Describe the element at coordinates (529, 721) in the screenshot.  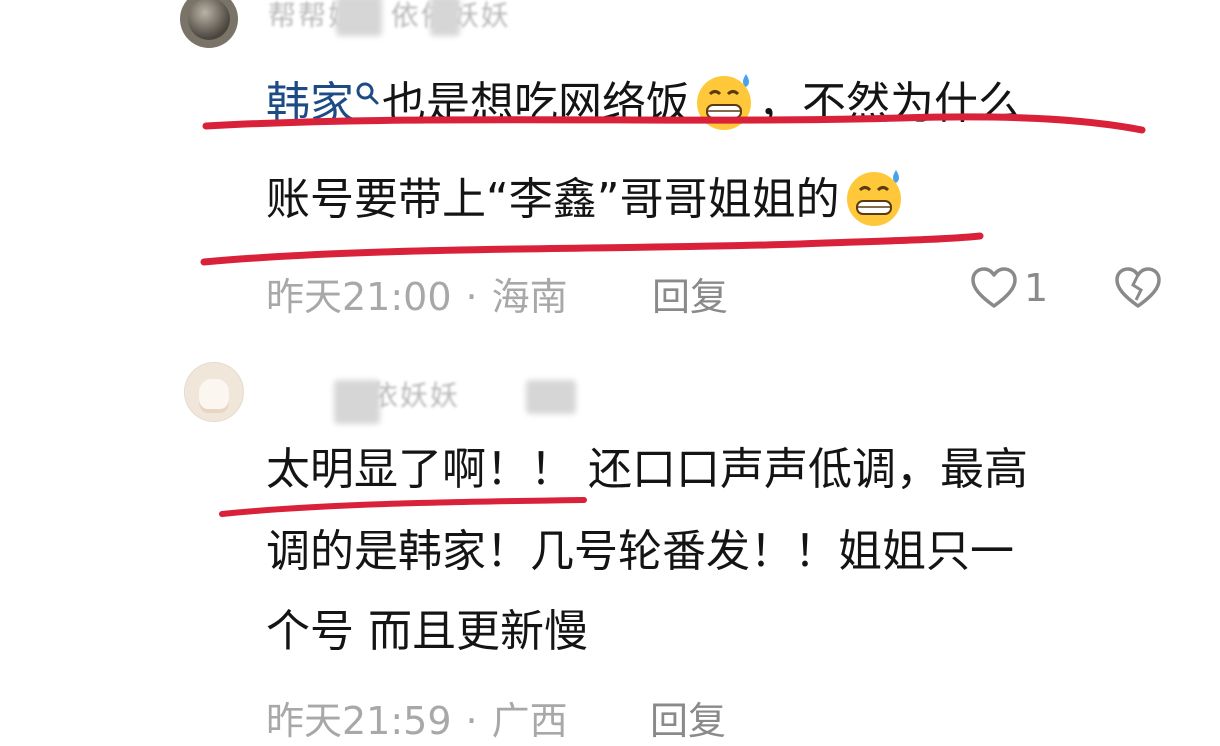
I see `location: 广西` at that location.